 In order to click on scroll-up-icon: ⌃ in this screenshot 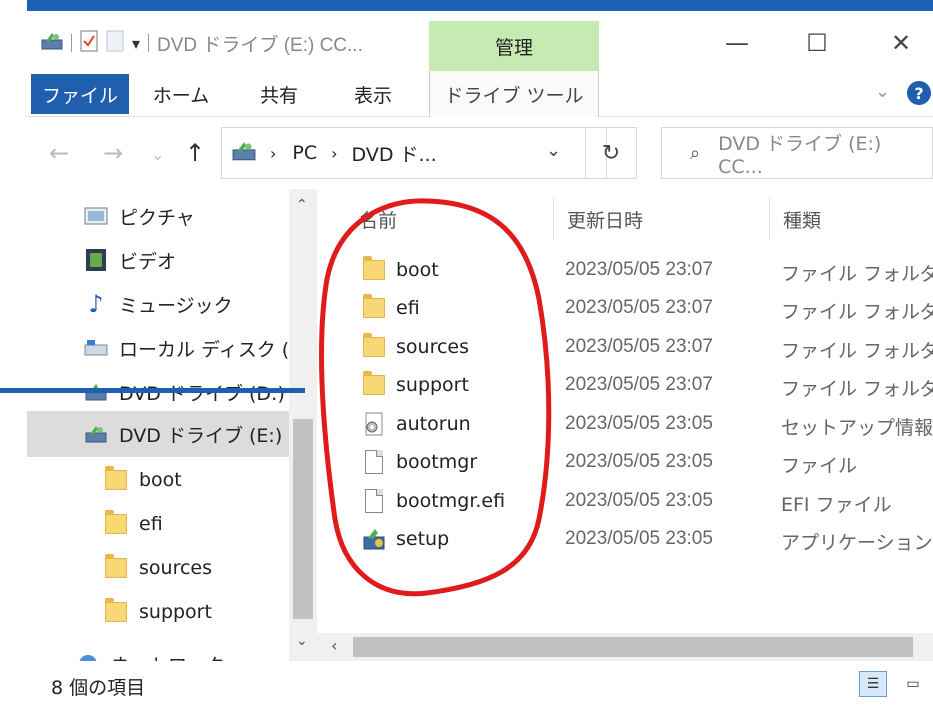, I will do `click(302, 205)`.